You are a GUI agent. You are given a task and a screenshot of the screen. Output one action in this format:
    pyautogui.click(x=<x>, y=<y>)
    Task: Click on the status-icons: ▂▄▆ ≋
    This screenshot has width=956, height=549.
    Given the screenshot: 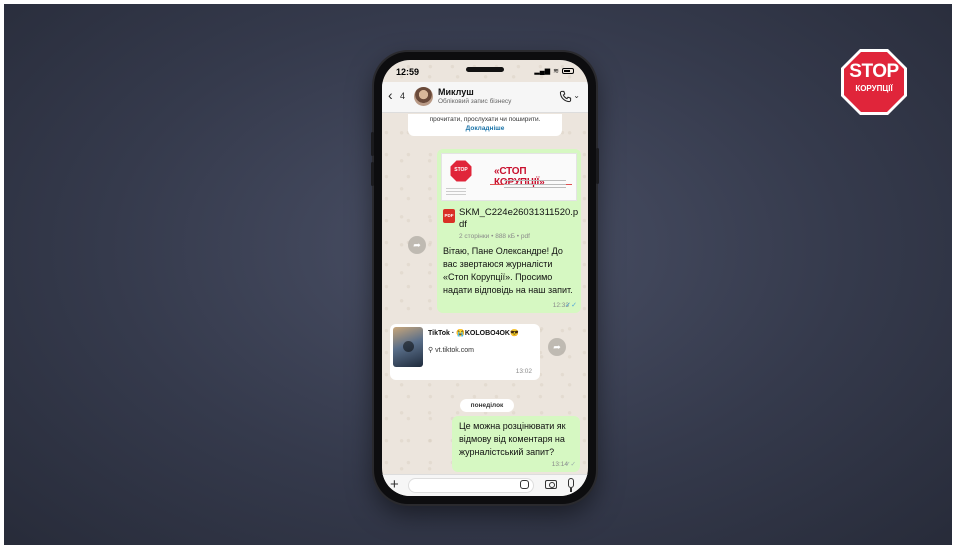 What is the action you would take?
    pyautogui.click(x=554, y=71)
    